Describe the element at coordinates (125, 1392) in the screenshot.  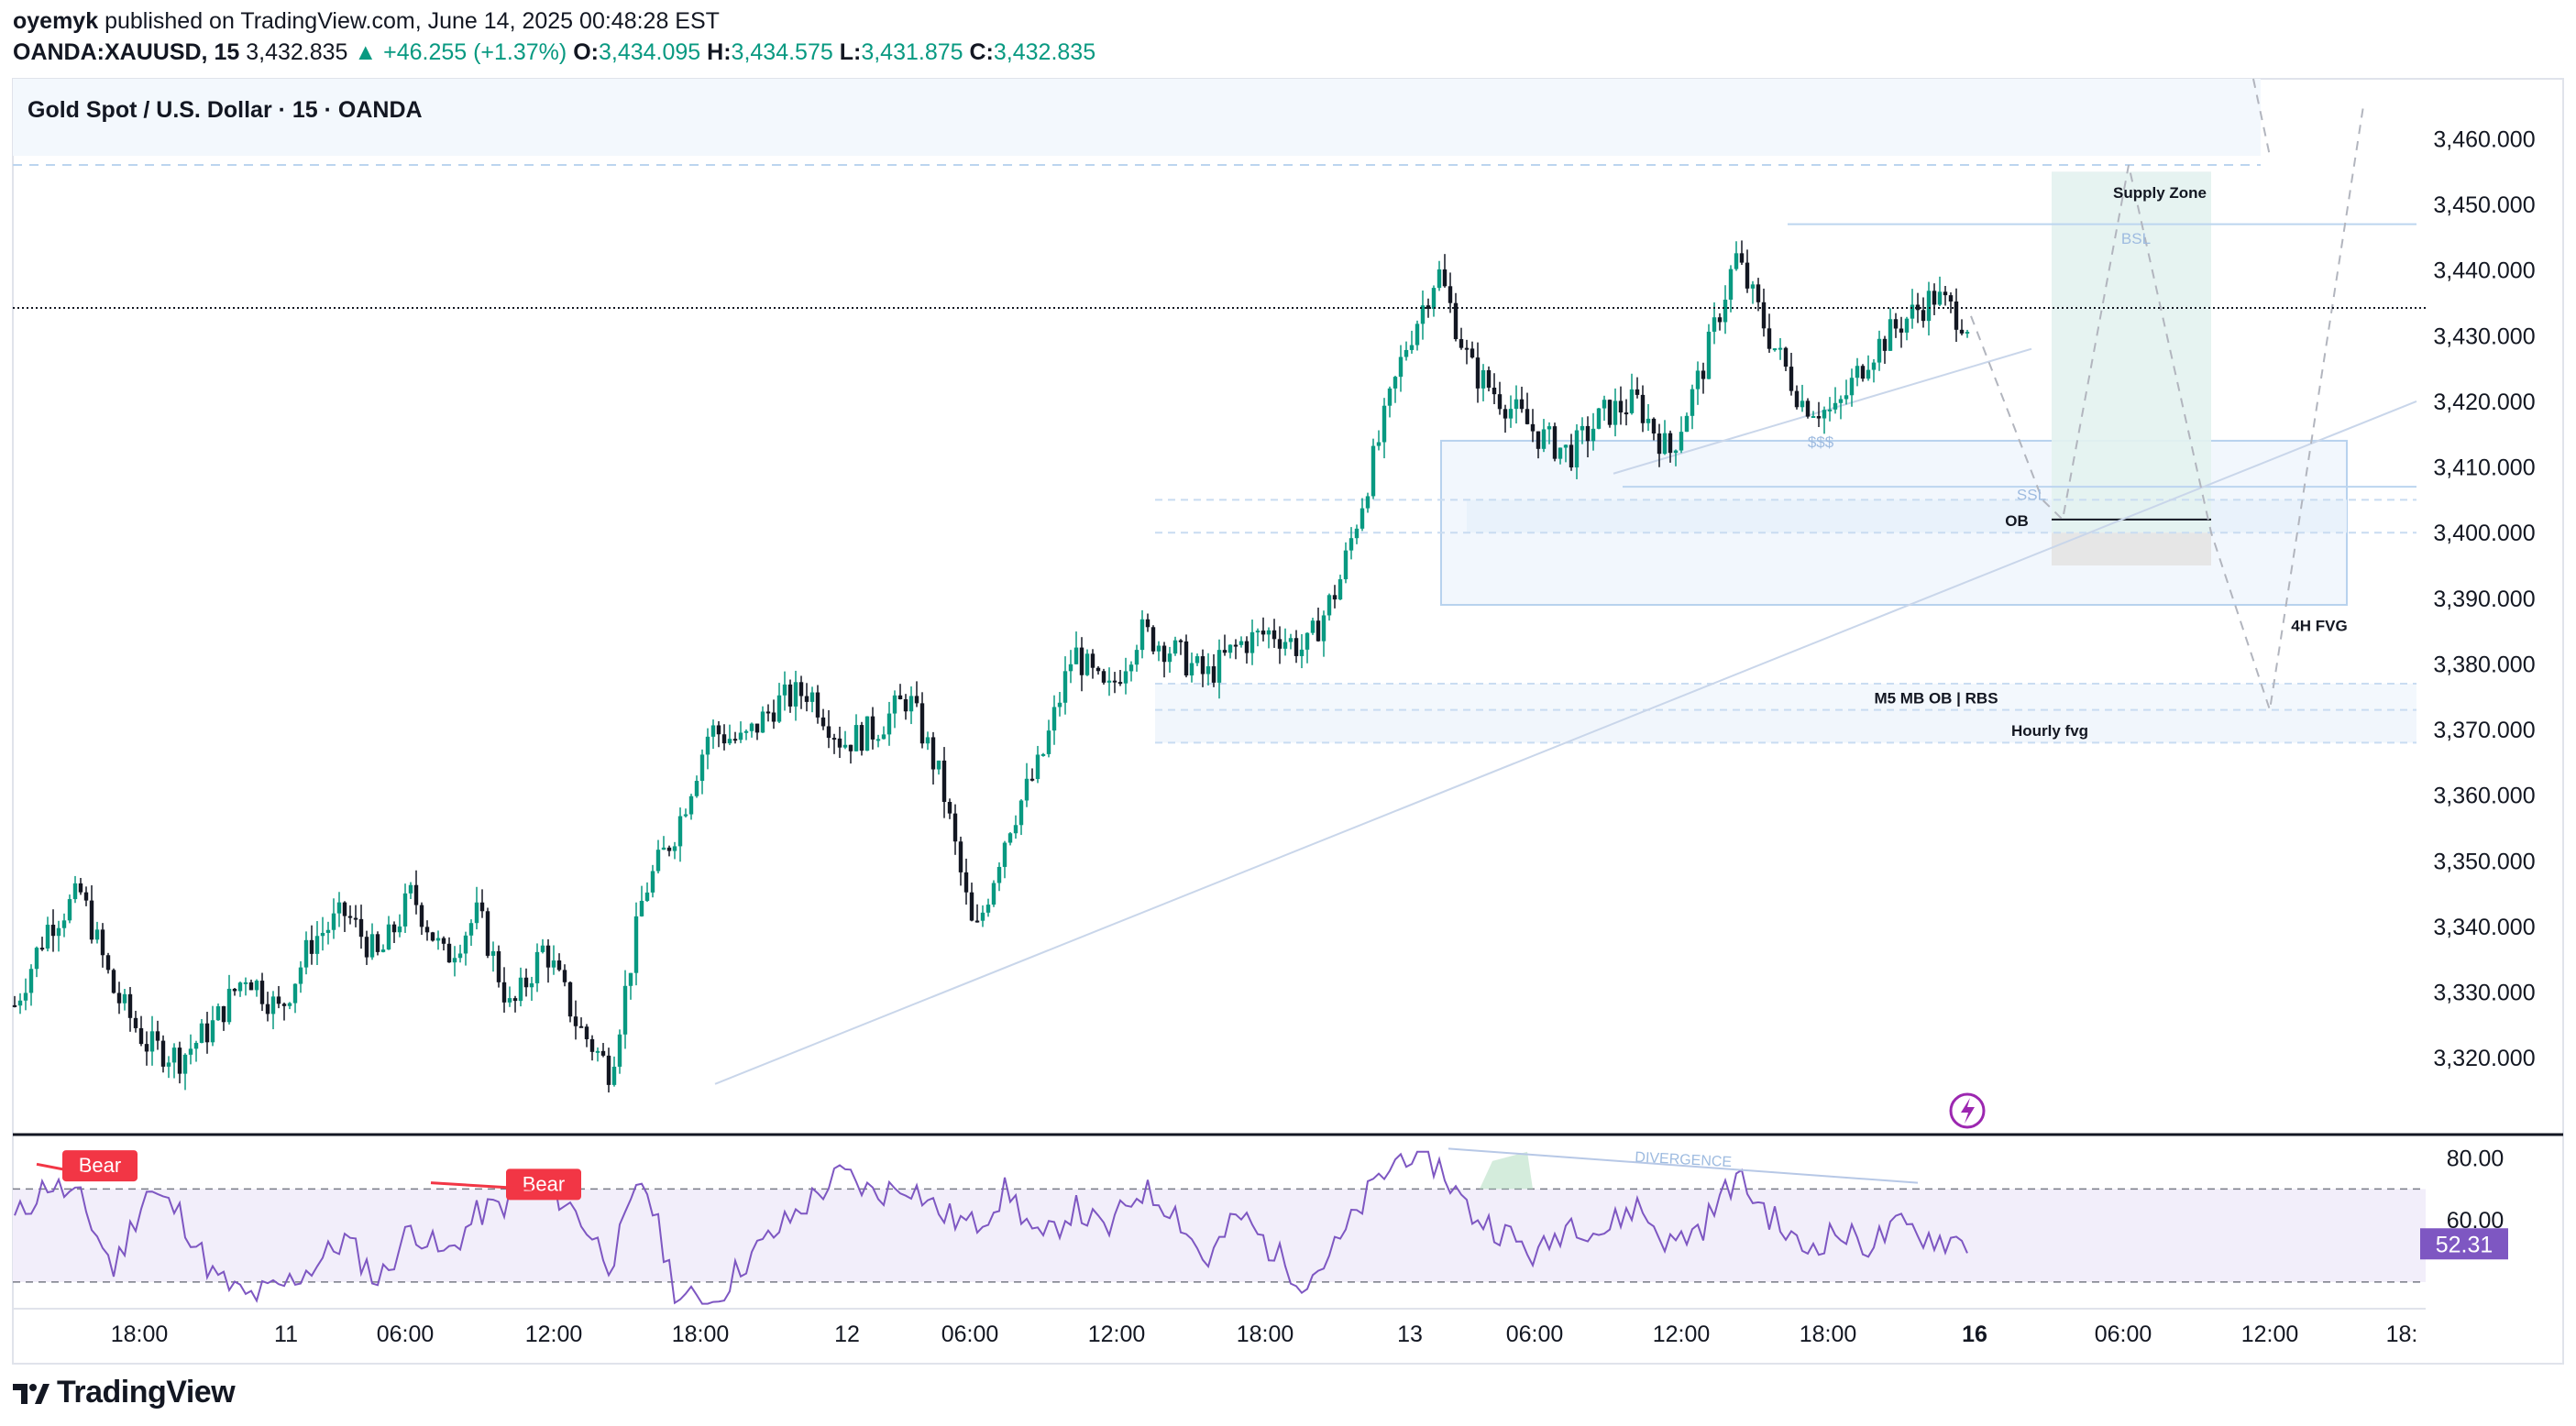
I see `tradingview-logo: TradingView` at that location.